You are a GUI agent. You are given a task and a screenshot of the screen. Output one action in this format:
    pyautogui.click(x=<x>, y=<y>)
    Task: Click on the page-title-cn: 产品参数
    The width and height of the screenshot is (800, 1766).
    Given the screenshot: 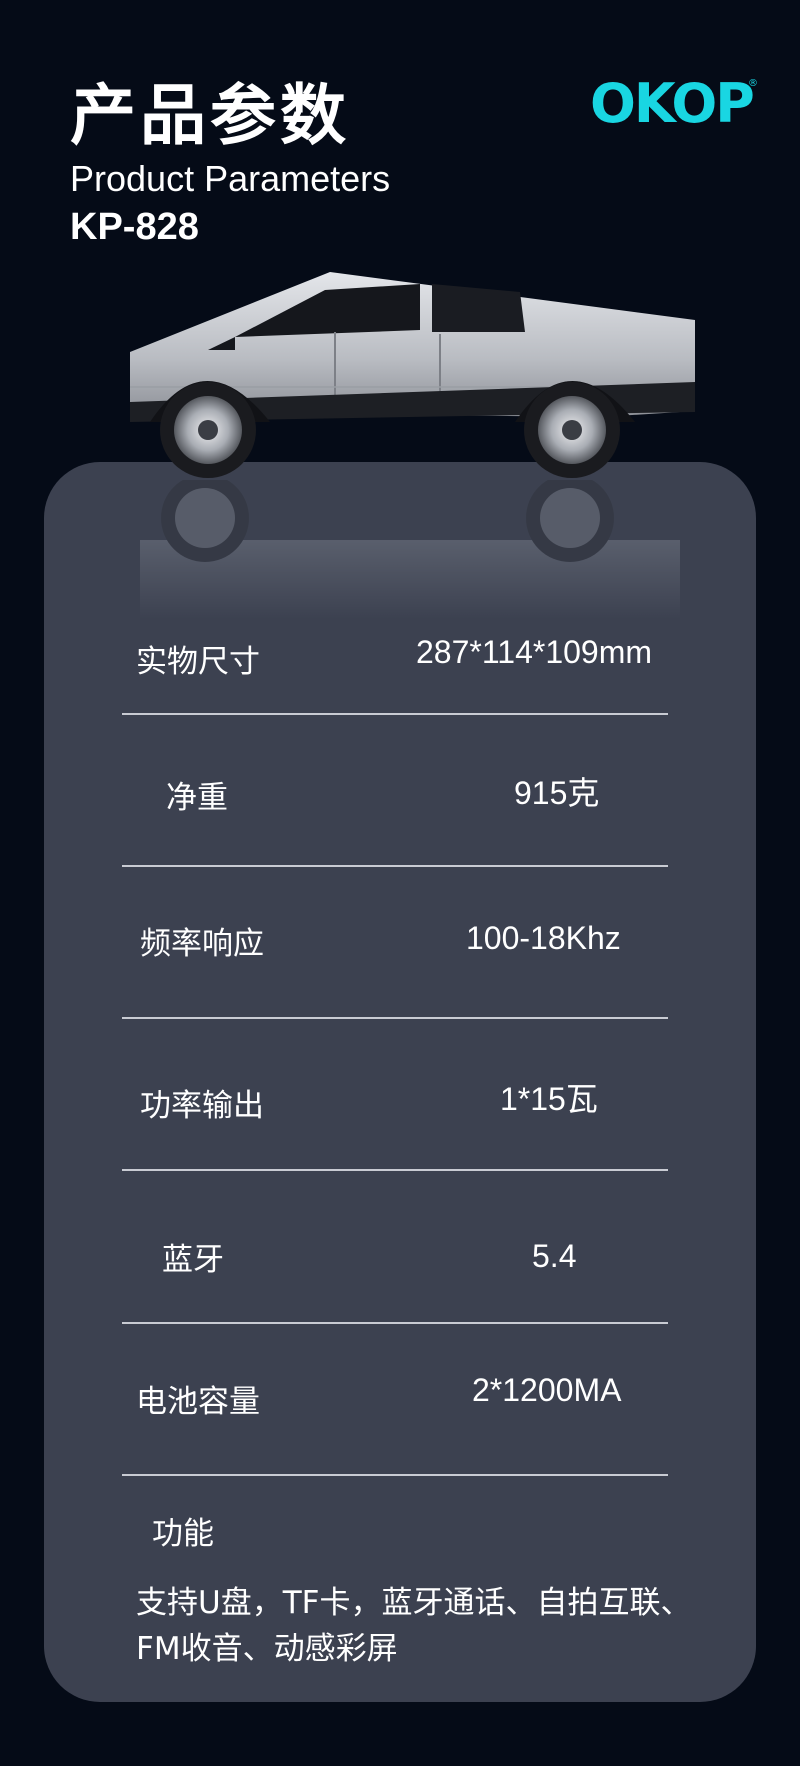 What is the action you would take?
    pyautogui.click(x=210, y=115)
    